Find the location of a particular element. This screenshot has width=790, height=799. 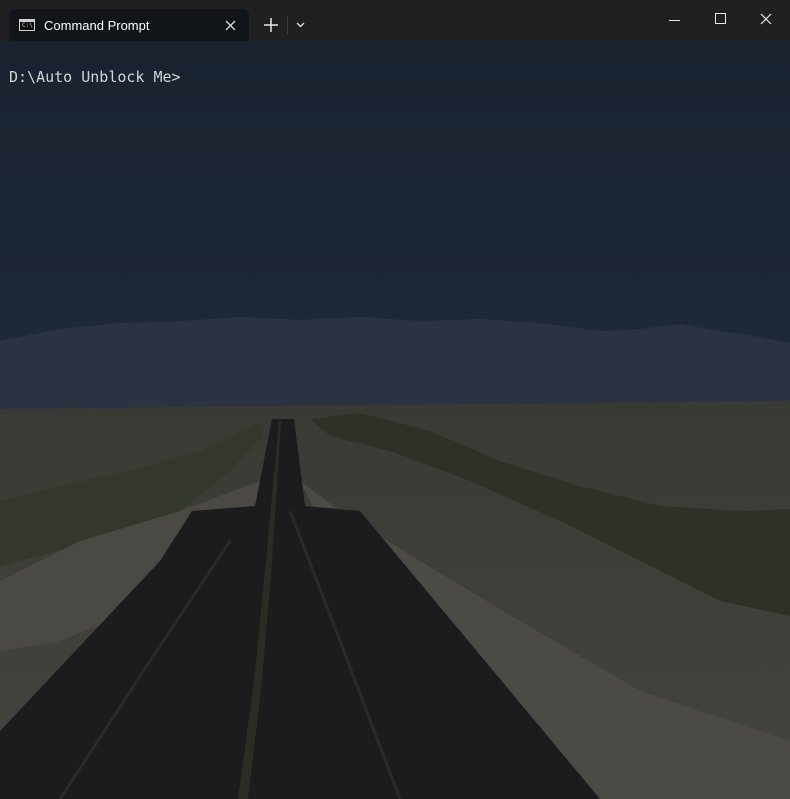

close-window-button is located at coordinates (766, 20).